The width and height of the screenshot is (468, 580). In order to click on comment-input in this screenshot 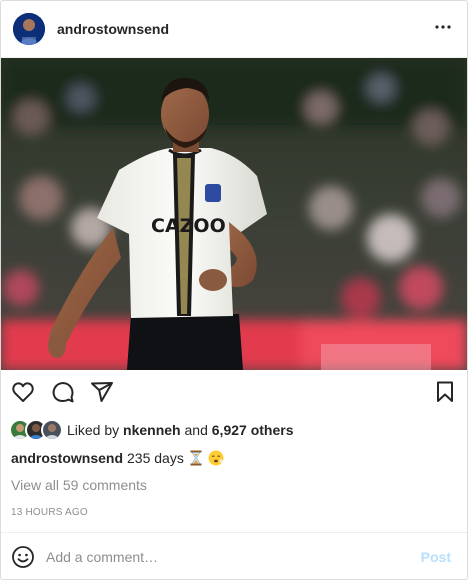, I will do `click(229, 557)`.